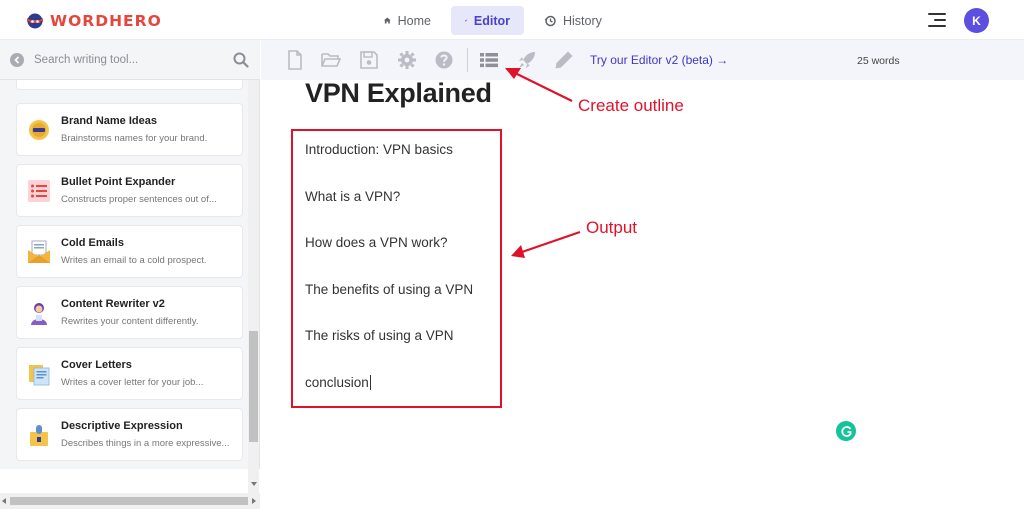 The height and width of the screenshot is (509, 1024). I want to click on nav-home-label: Home, so click(414, 20).